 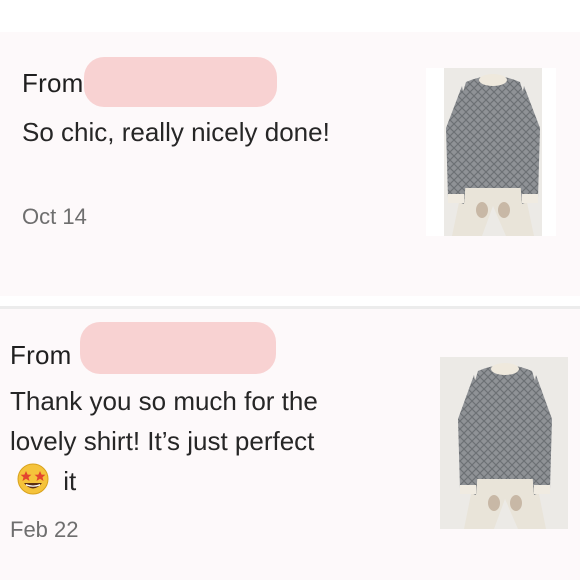 I want to click on review-text: So chic, really nicely done!, so click(x=176, y=132).